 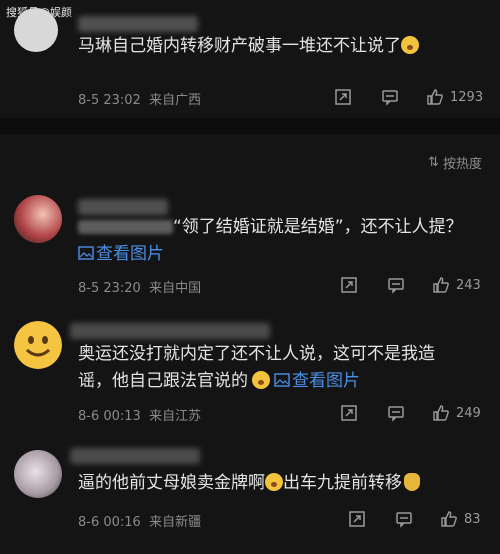 What do you see at coordinates (456, 285) in the screenshot?
I see `like-button: 243` at bounding box center [456, 285].